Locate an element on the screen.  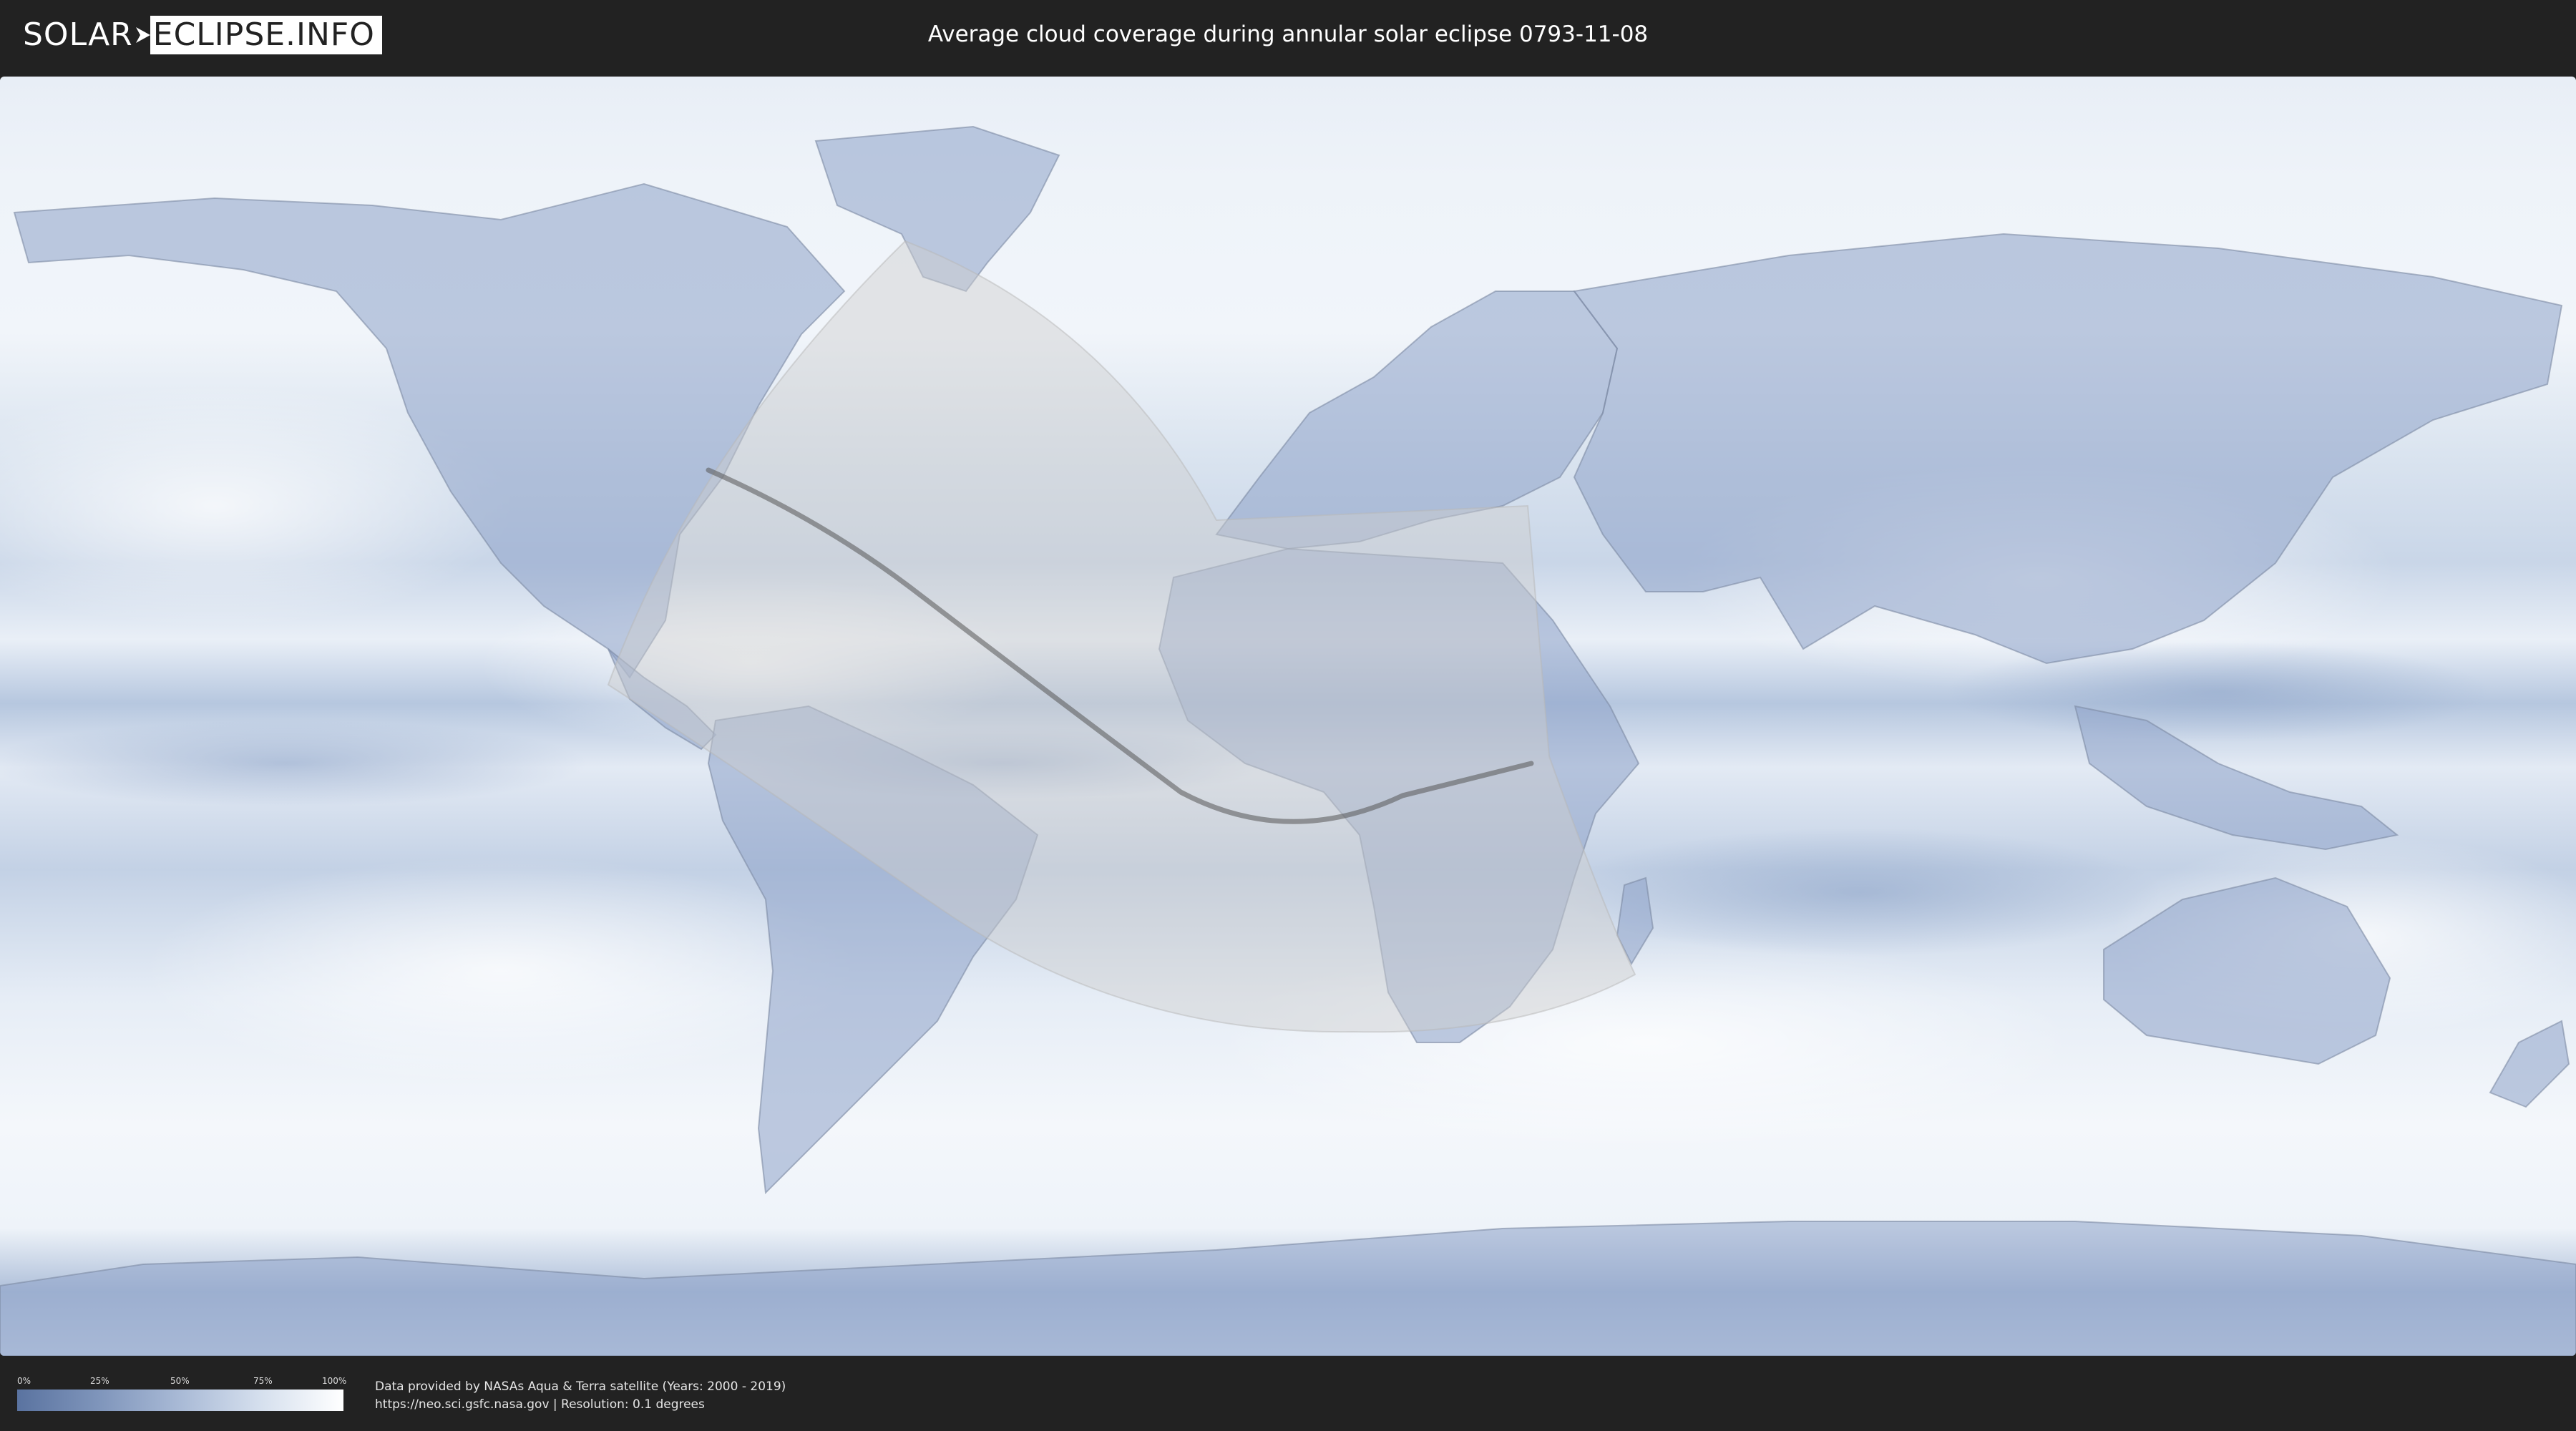
legend-tick-100: 100% is located at coordinates (334, 1381).